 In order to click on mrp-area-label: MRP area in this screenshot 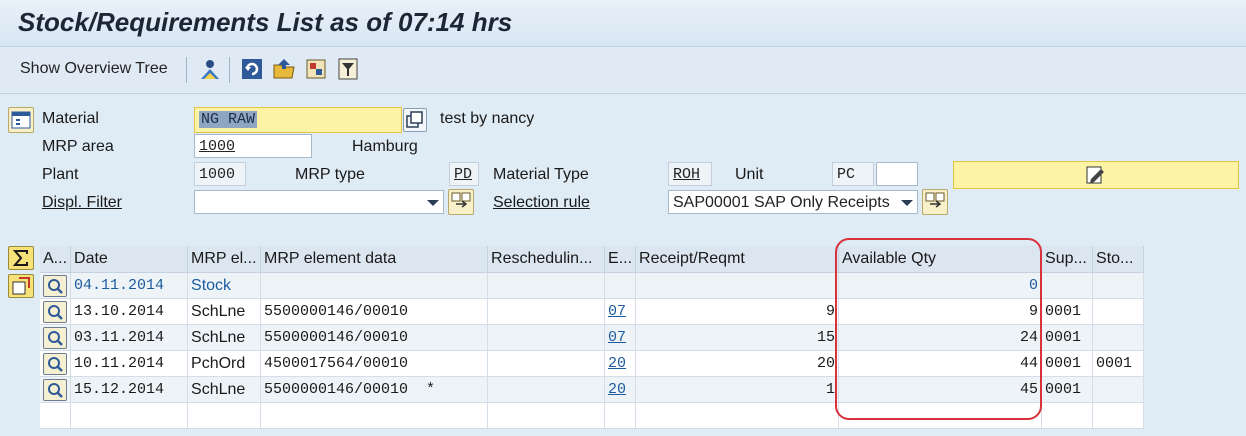, I will do `click(78, 146)`.